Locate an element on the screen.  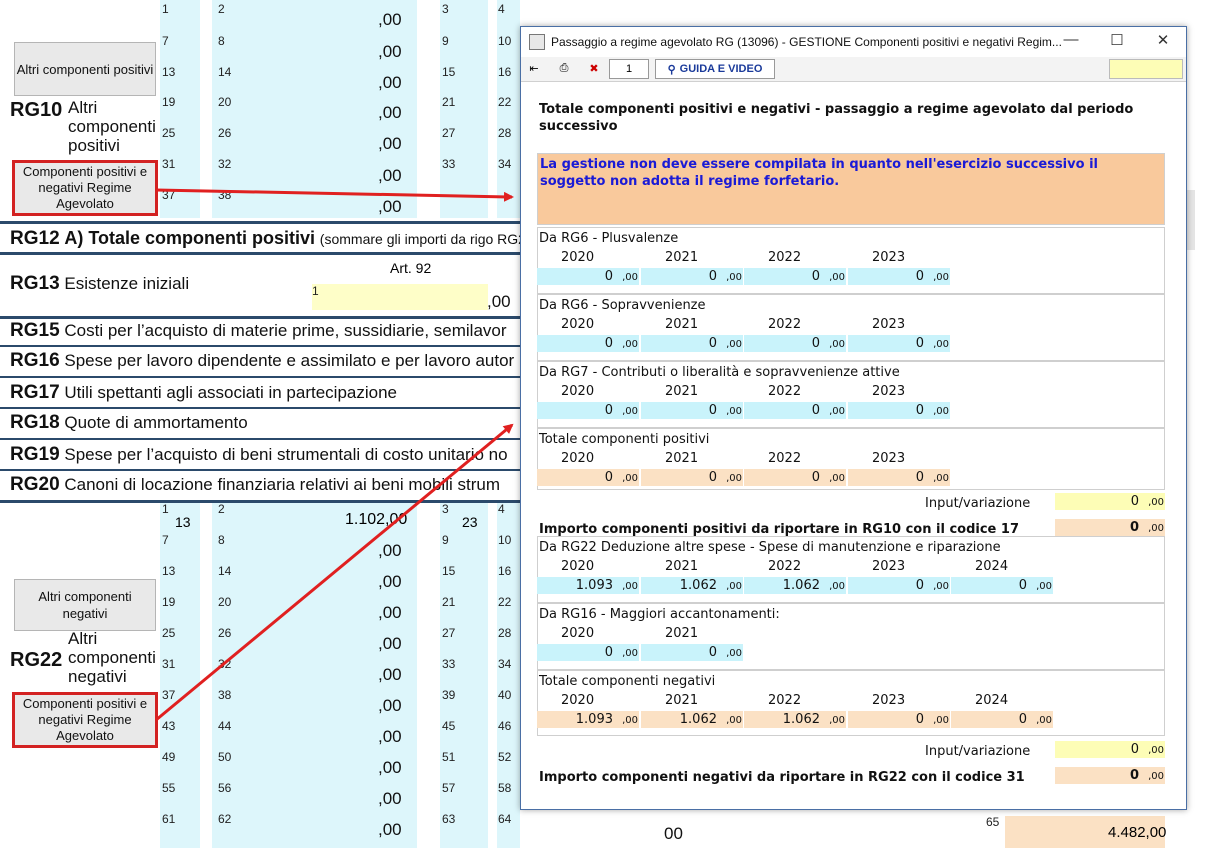
label-line: negativi is located at coordinates (97, 676).